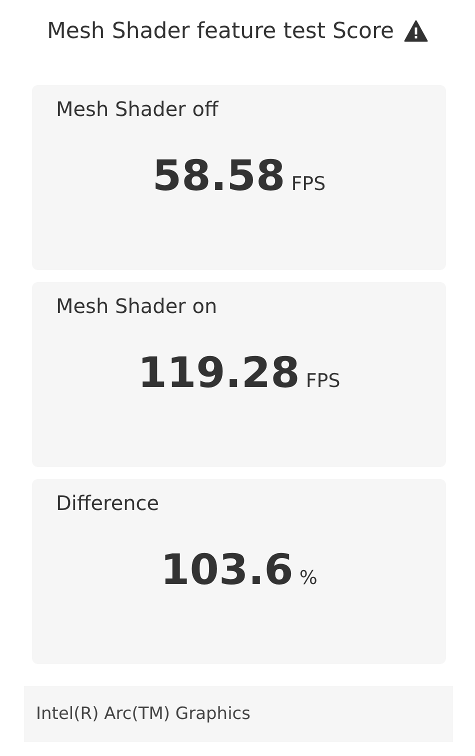 Image resolution: width=475 pixels, height=756 pixels. What do you see at coordinates (308, 578) in the screenshot?
I see `result-unit: %` at bounding box center [308, 578].